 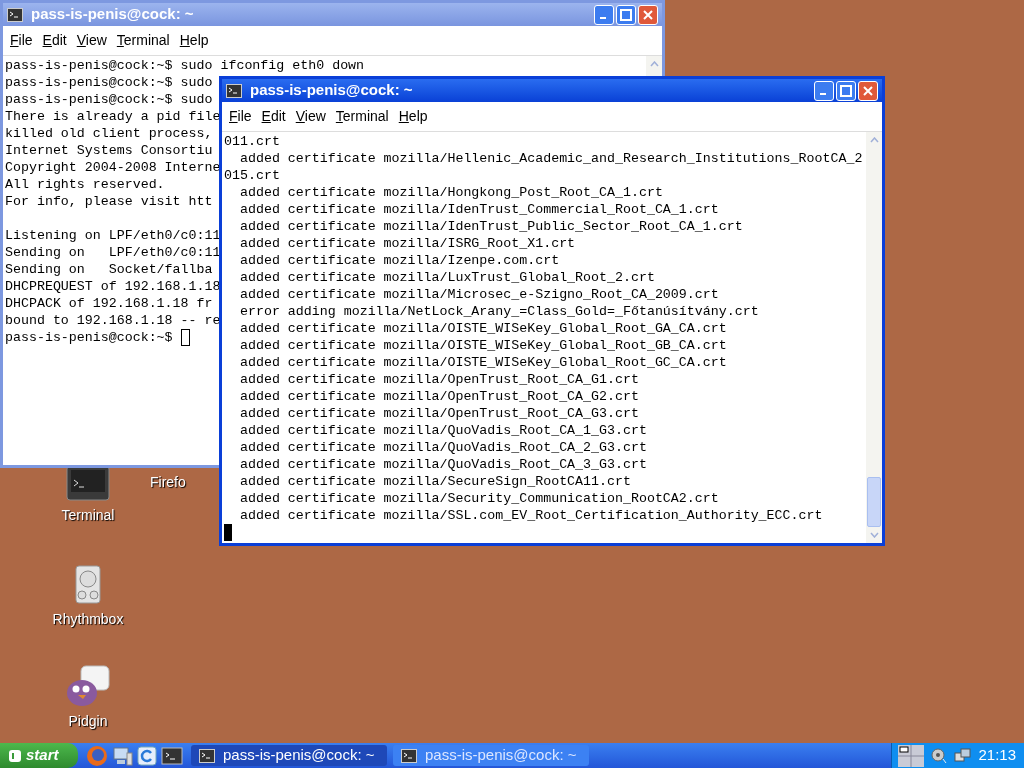 What do you see at coordinates (438, 379) in the screenshot?
I see `terminal-line: added certificate mozilla/OpenTrust_Root_CA_G1.crt` at bounding box center [438, 379].